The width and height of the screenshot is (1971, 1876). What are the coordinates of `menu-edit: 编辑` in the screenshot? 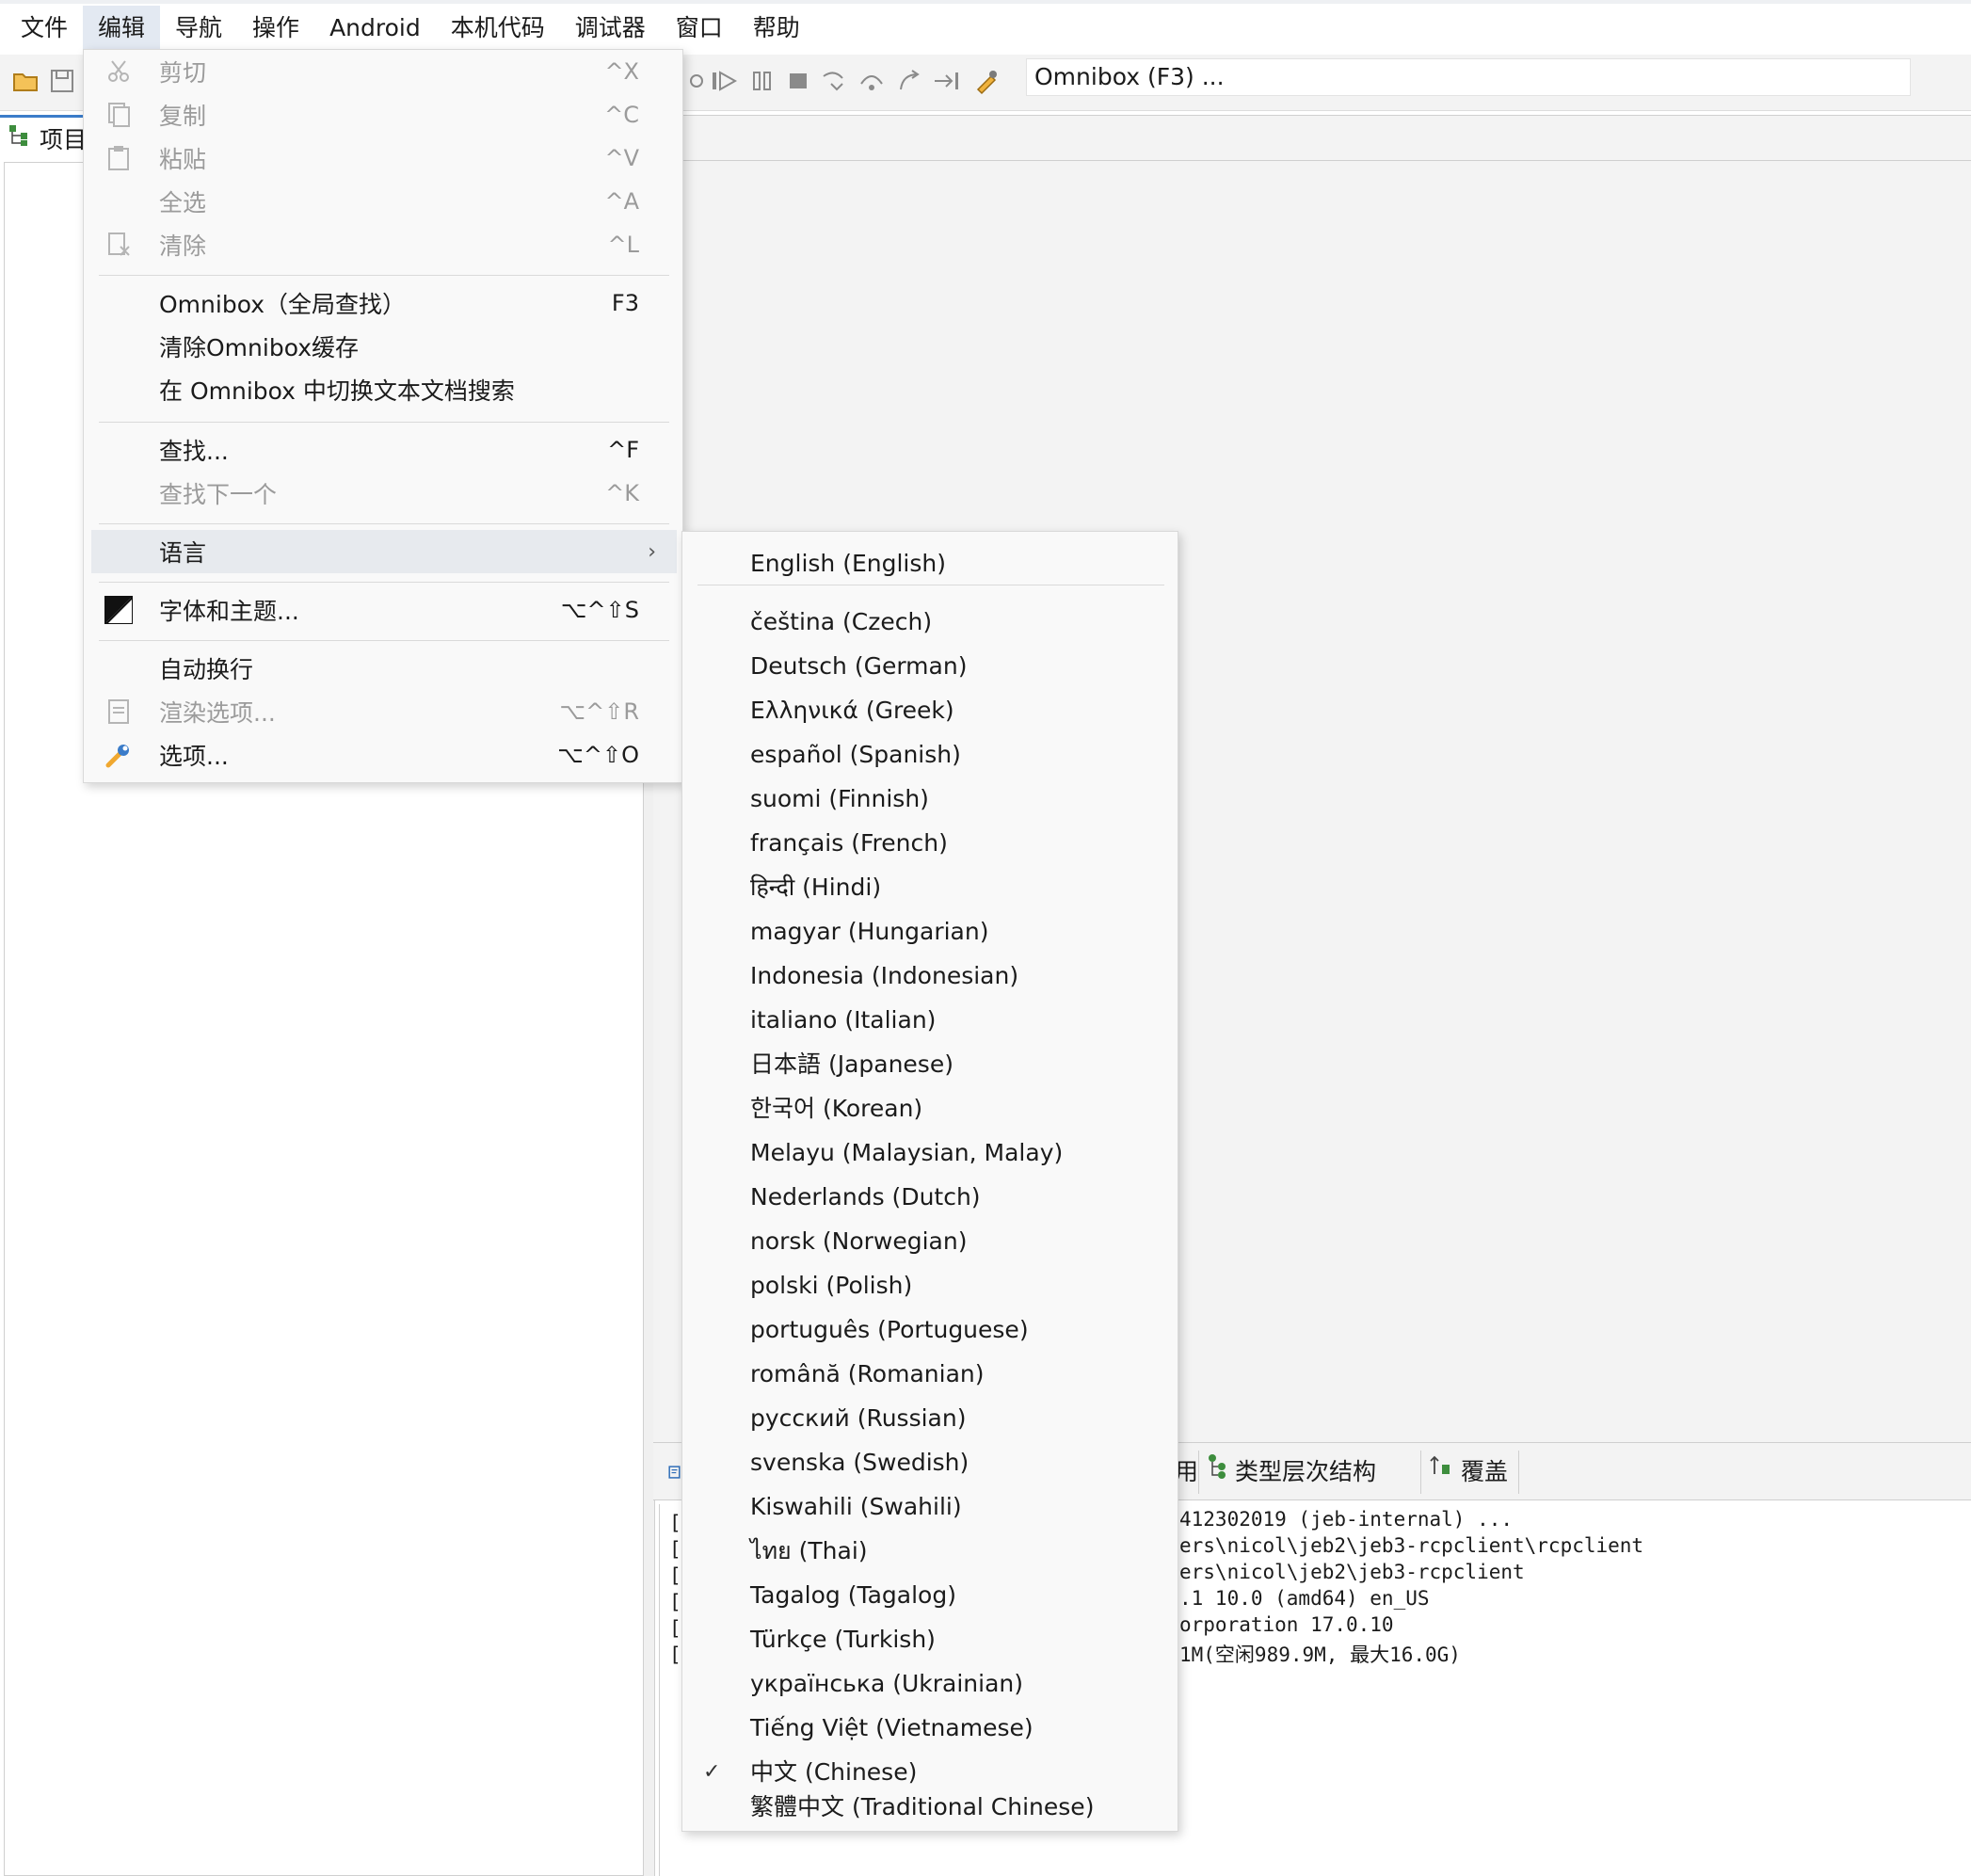 It's located at (122, 28).